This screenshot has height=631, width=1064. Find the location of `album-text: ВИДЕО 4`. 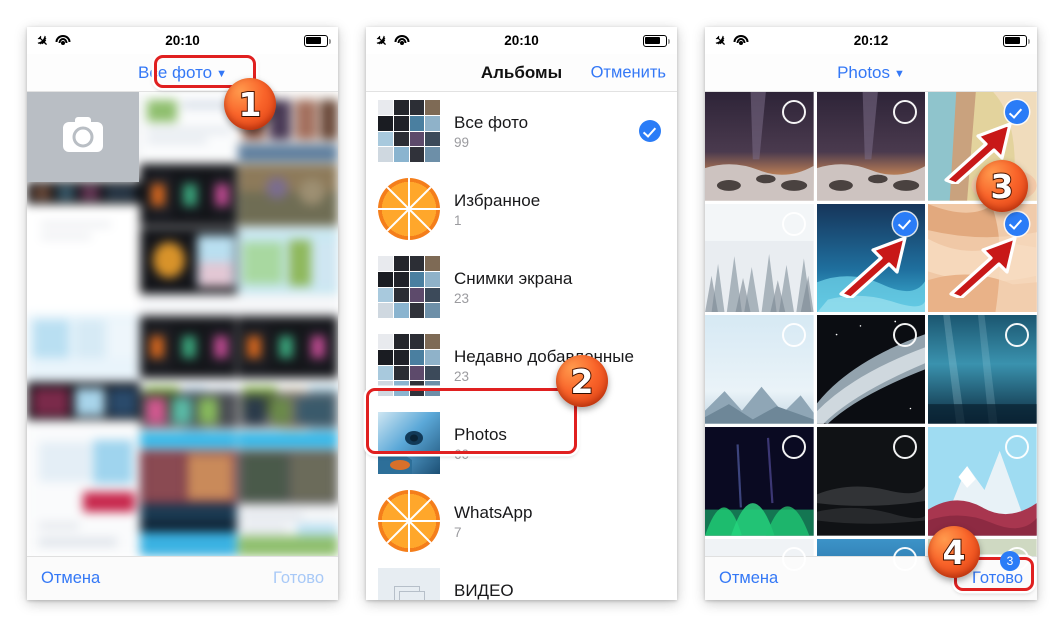

album-text: ВИДЕО 4 is located at coordinates (559, 590).